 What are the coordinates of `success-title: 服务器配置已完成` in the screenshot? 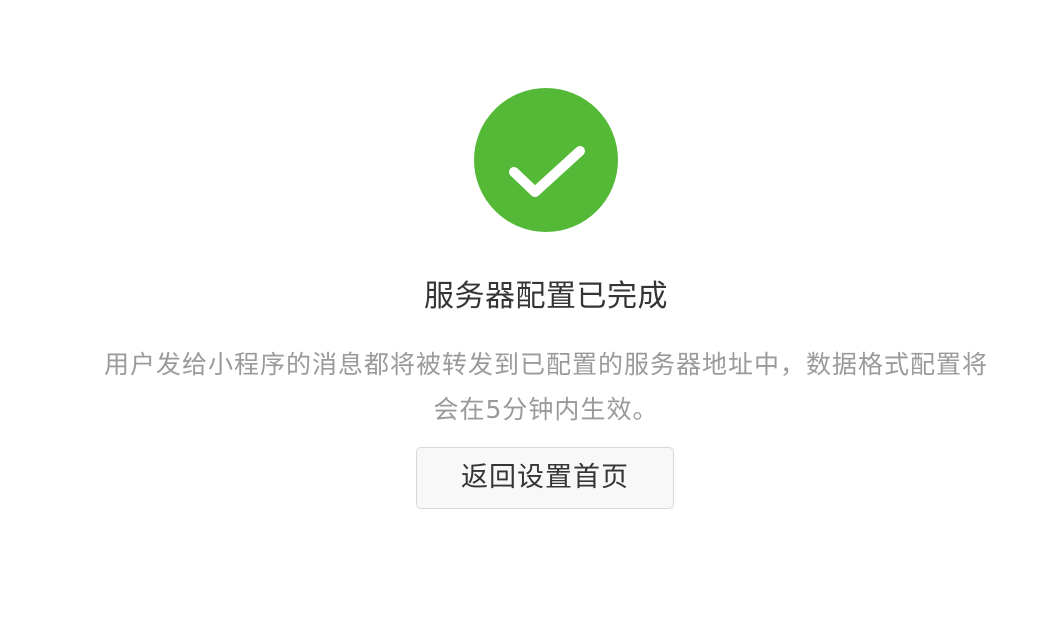 It's located at (546, 296).